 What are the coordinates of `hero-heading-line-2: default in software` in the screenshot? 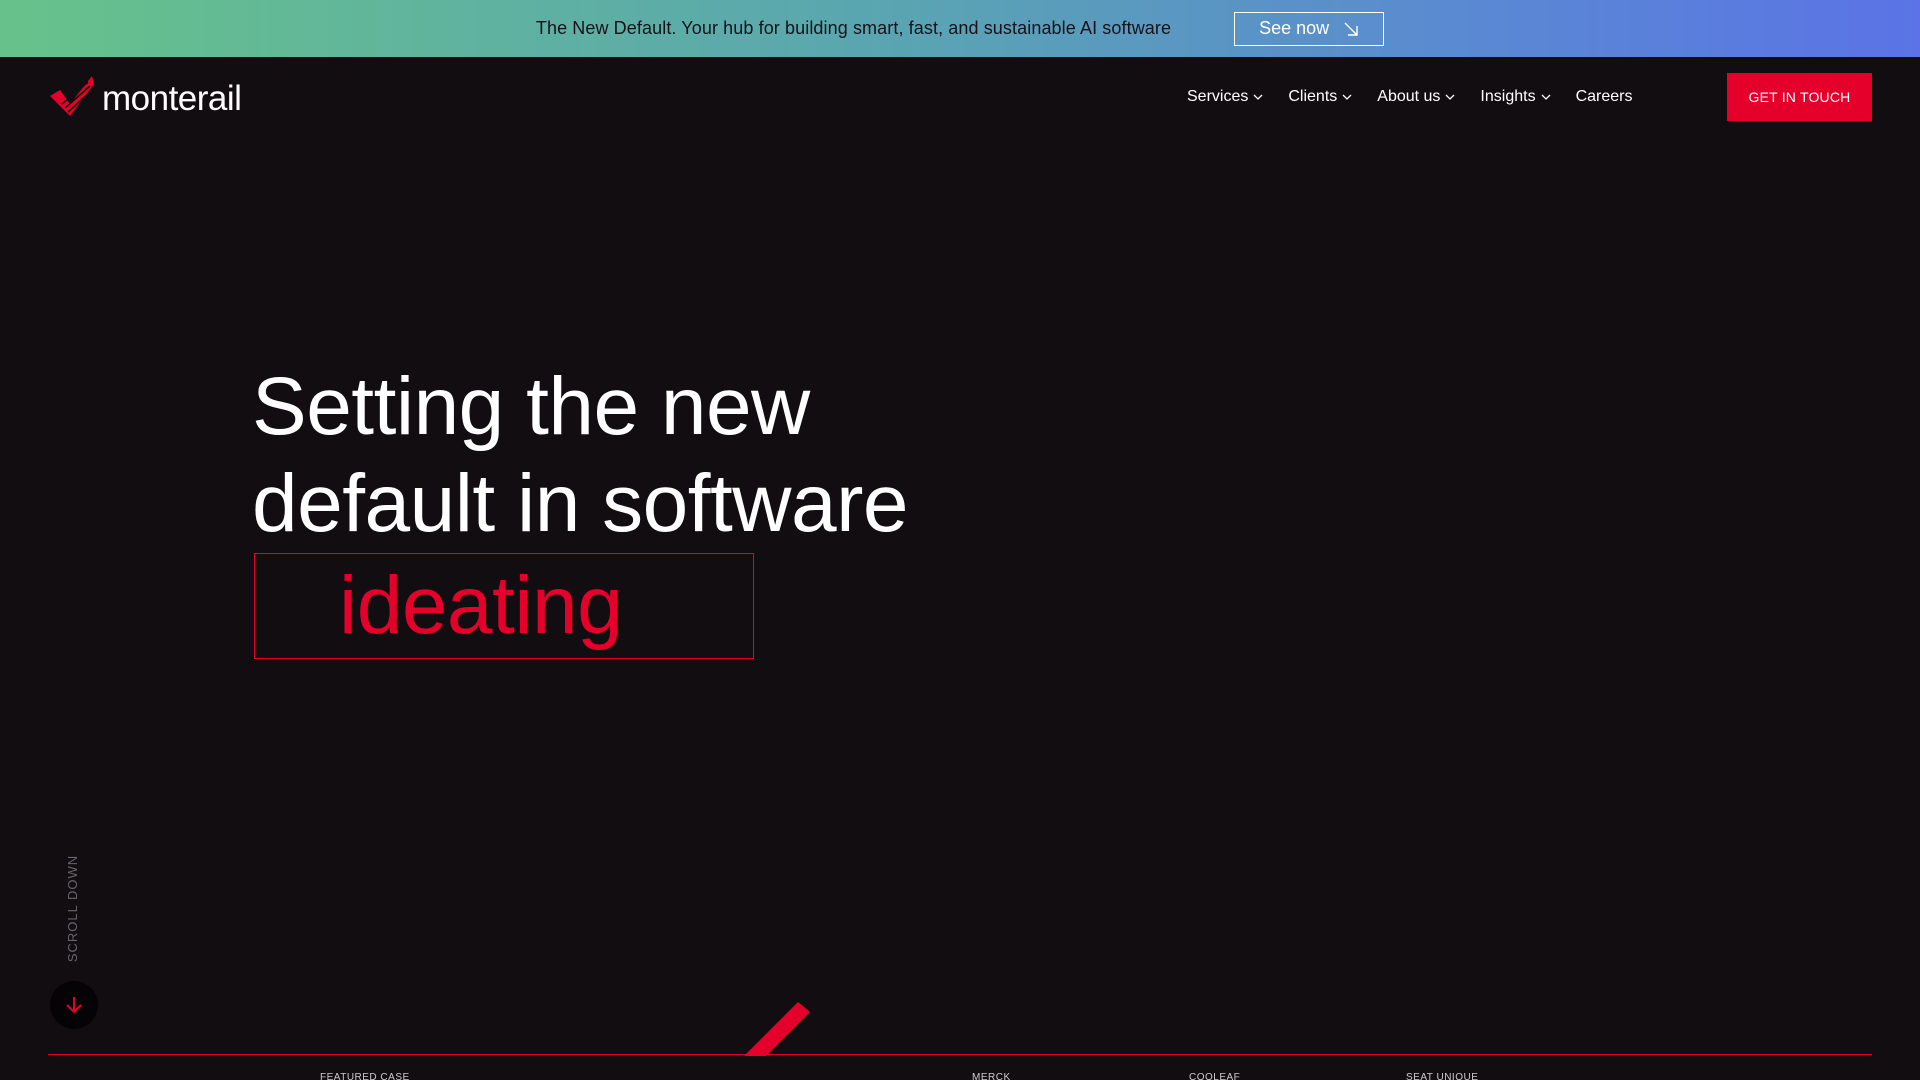 It's located at (580, 503).